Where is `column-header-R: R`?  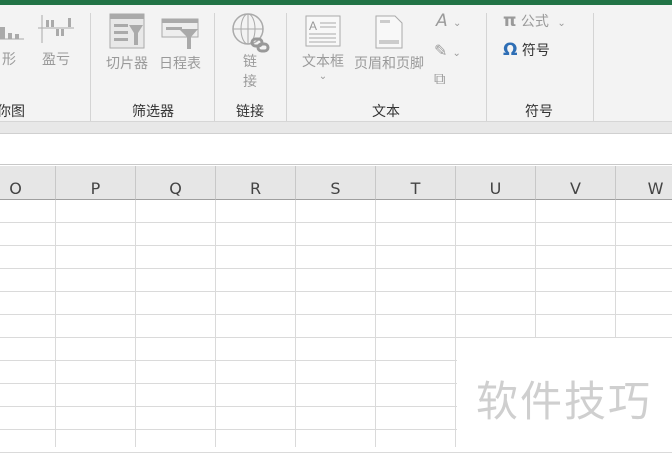
column-header-R: R is located at coordinates (256, 183).